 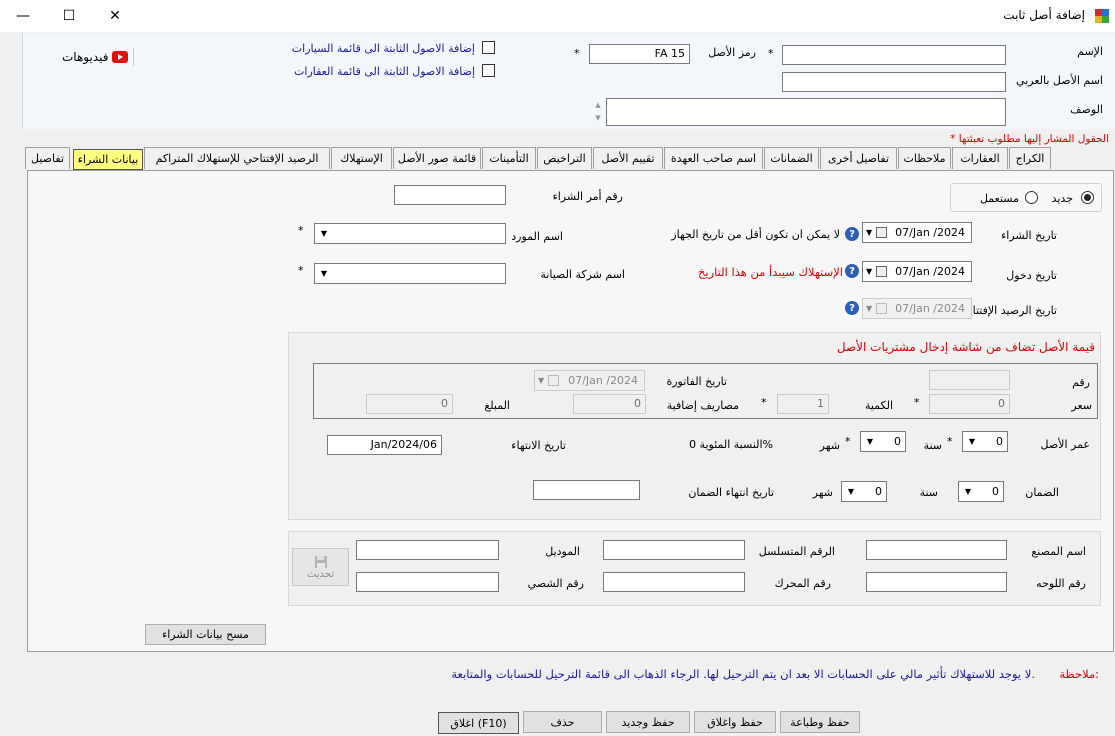 What do you see at coordinates (205, 634) in the screenshot?
I see `clear-purchase-data-button: مسح بيانات الشراء` at bounding box center [205, 634].